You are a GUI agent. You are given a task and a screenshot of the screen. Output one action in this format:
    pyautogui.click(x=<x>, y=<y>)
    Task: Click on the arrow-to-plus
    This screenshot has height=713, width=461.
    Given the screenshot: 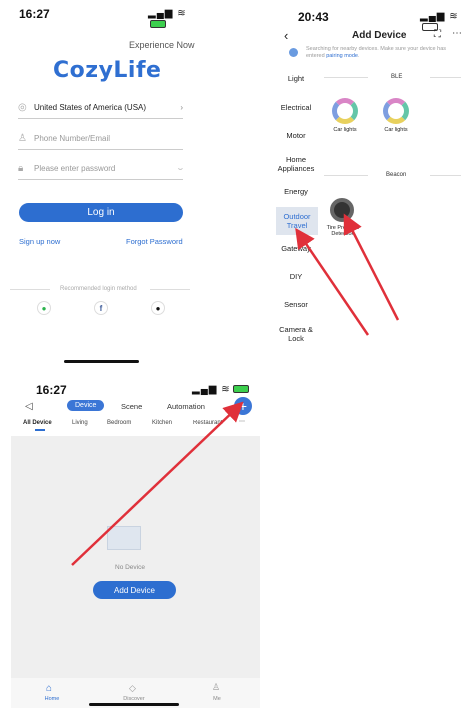 What is the action you would take?
    pyautogui.click(x=157, y=483)
    